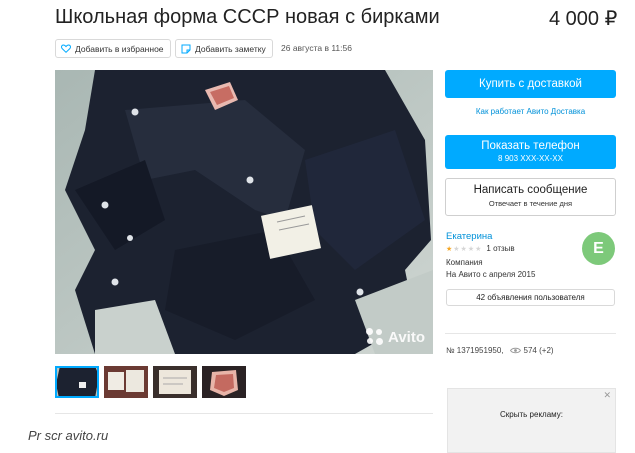 The image size is (635, 453). Describe the element at coordinates (406, 337) in the screenshot. I see `avito-watermark-text: Avito` at that location.